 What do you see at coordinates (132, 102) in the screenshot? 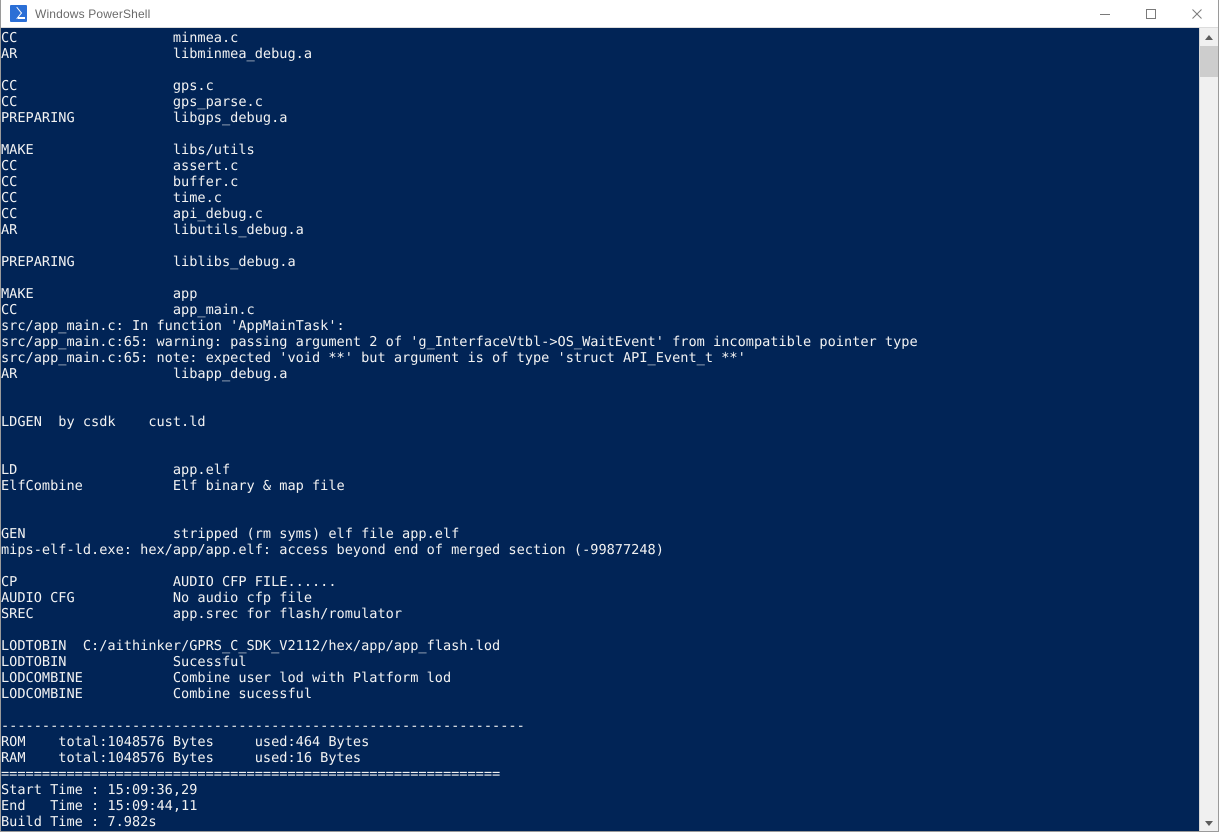
I see `console-line: CC gps_parse.c` at bounding box center [132, 102].